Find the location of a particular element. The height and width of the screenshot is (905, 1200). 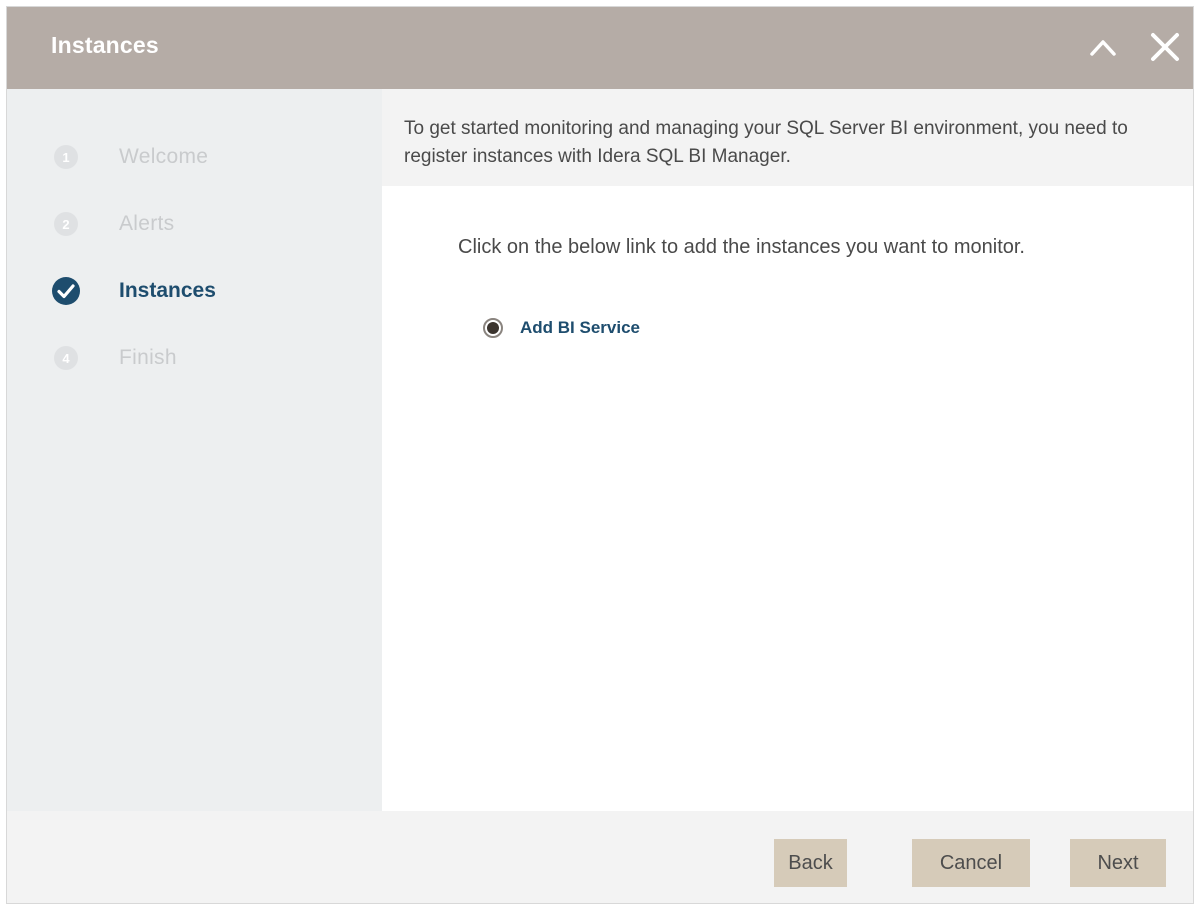

step-label: Welcome is located at coordinates (164, 156).